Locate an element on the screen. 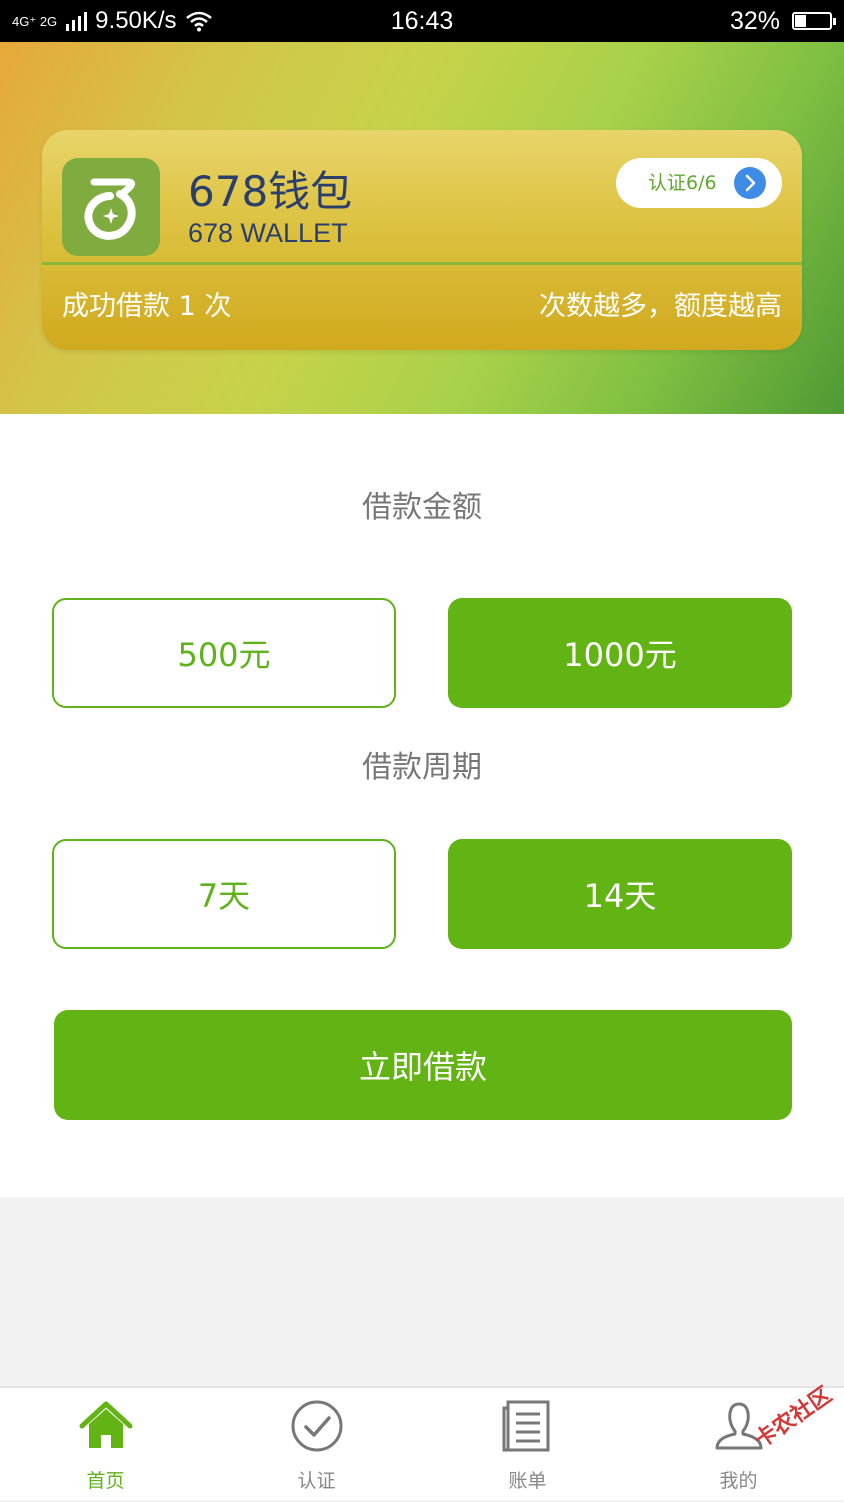 The height and width of the screenshot is (1502, 844). bottom-tab-bar: 首页 认证 账单 我的 is located at coordinates (422, 1443).